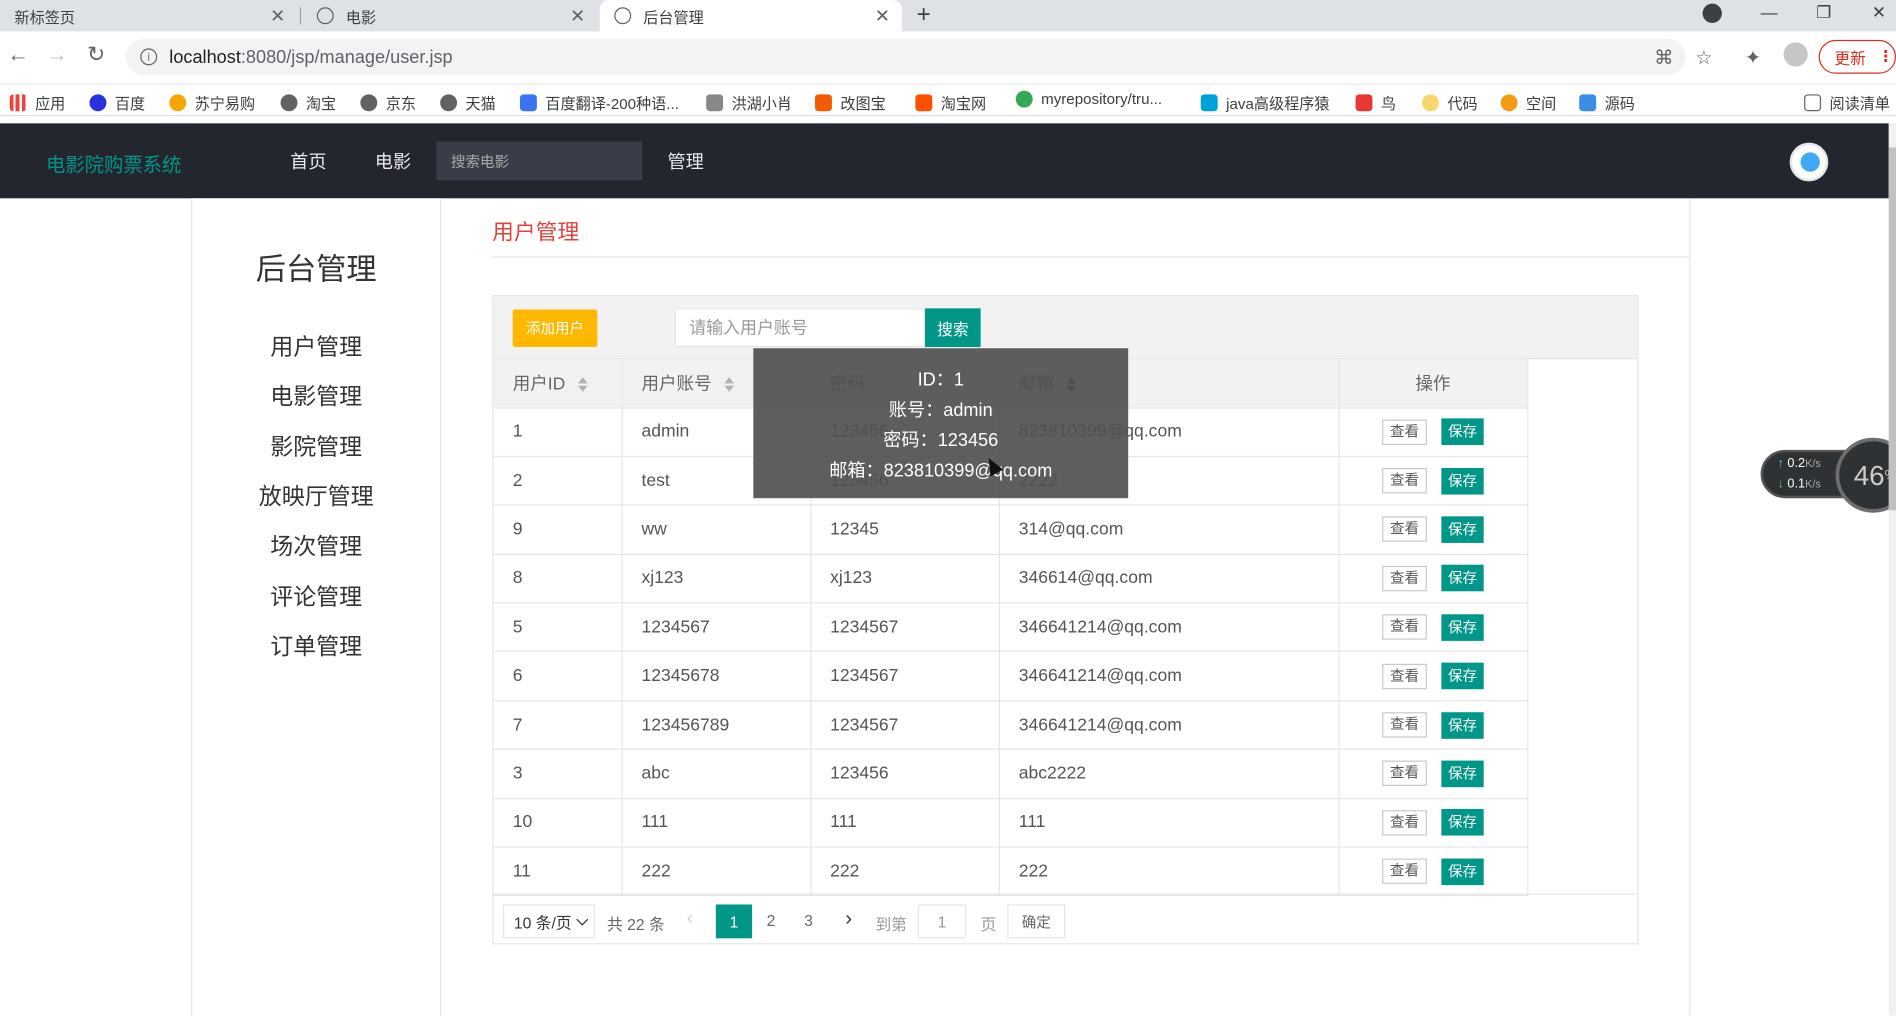  Describe the element at coordinates (1753, 58) in the screenshot. I see `extensions-icon: ✦` at that location.